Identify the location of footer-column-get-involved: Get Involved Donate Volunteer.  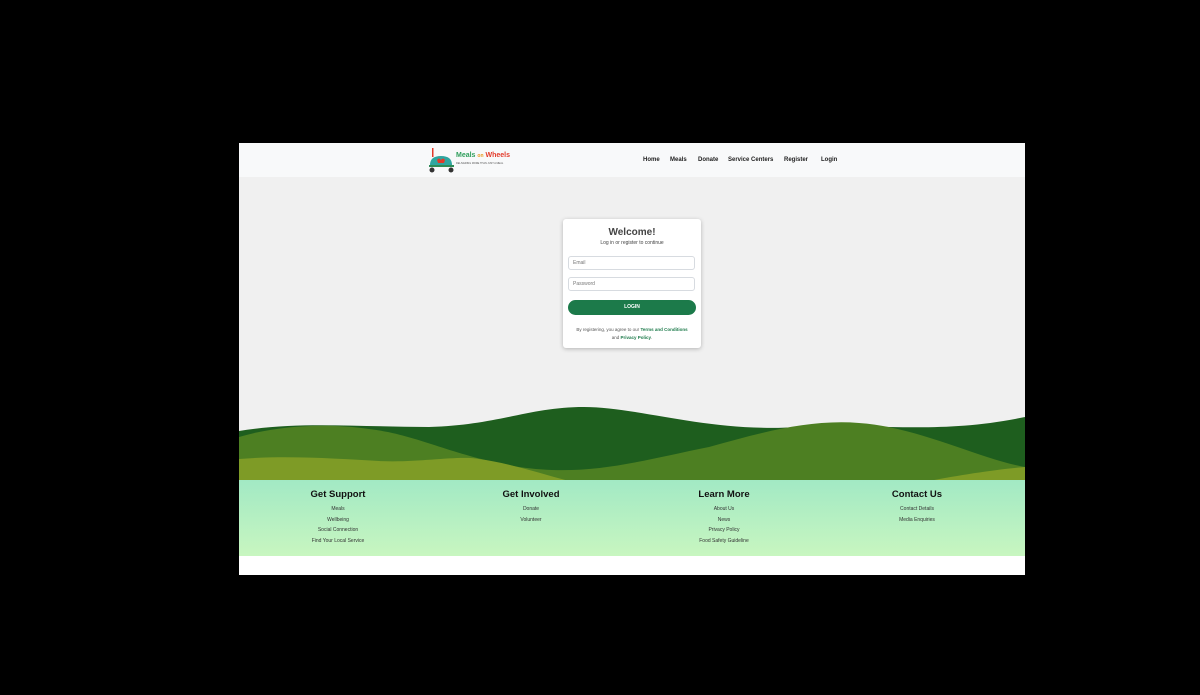
(531, 507).